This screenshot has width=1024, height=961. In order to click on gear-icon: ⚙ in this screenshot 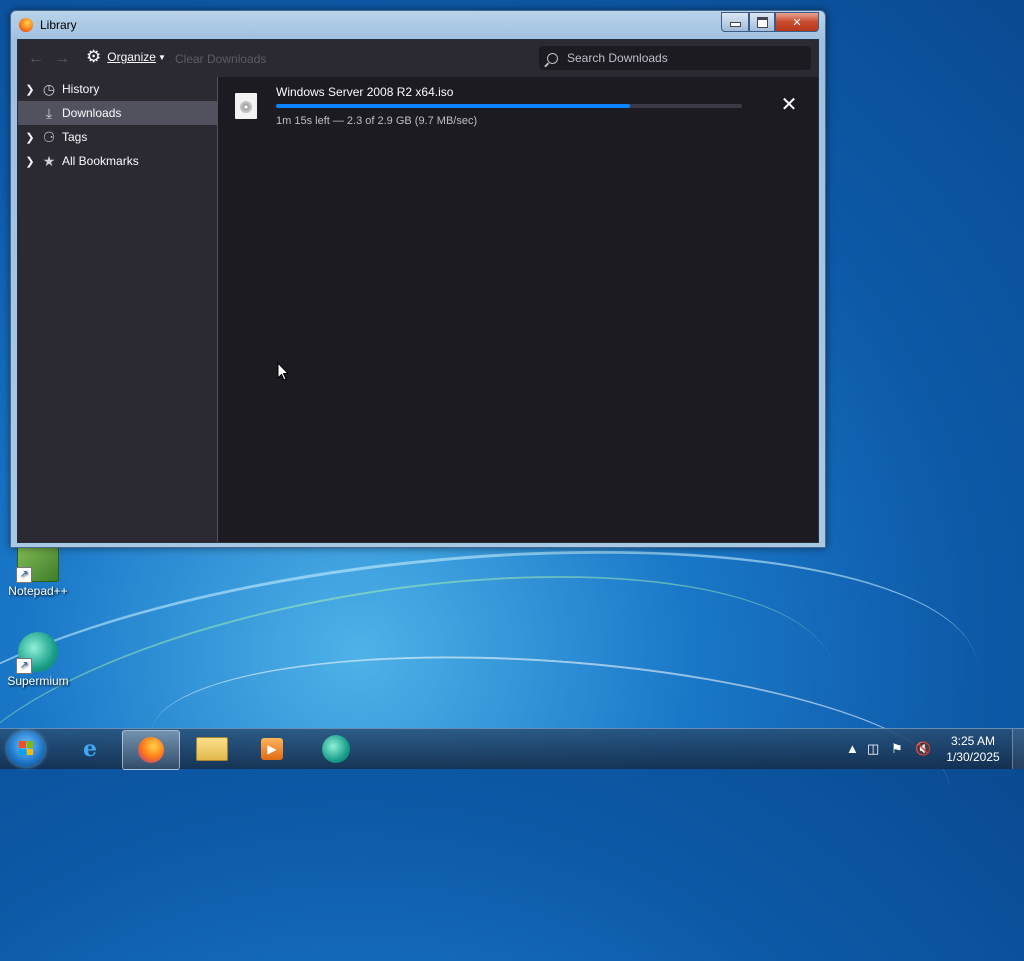, I will do `click(94, 56)`.